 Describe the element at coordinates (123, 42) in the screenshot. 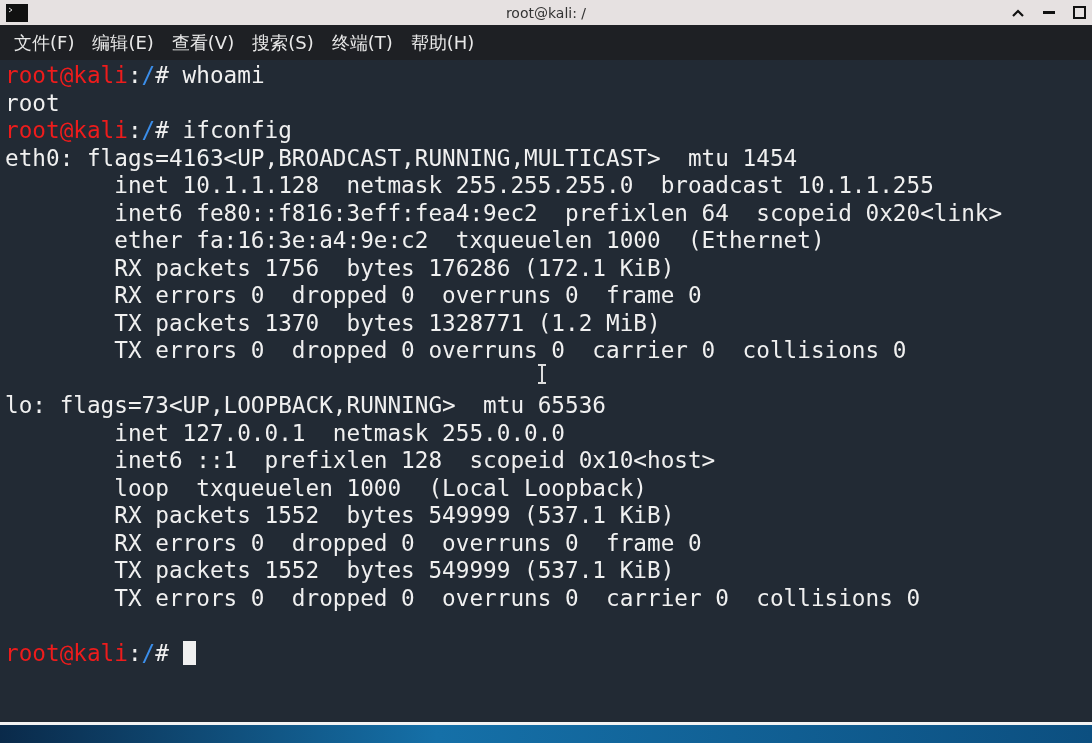

I see `menu-item: 编辑(E)` at that location.